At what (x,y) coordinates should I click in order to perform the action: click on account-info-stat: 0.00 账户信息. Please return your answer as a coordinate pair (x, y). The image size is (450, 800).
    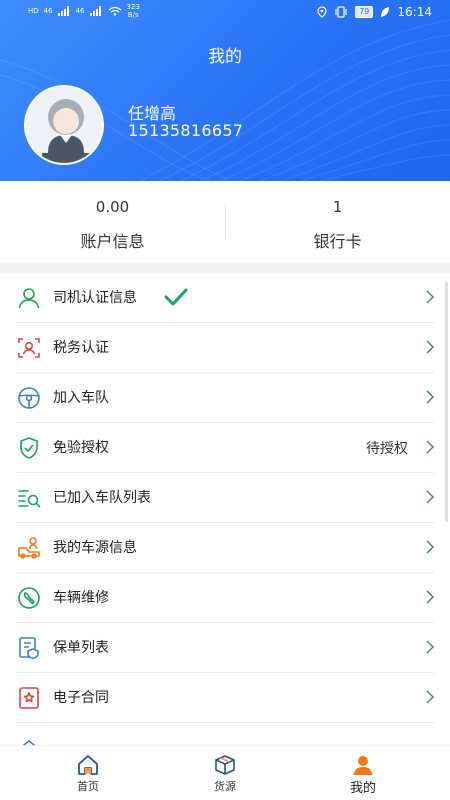
    Looking at the image, I should click on (112, 222).